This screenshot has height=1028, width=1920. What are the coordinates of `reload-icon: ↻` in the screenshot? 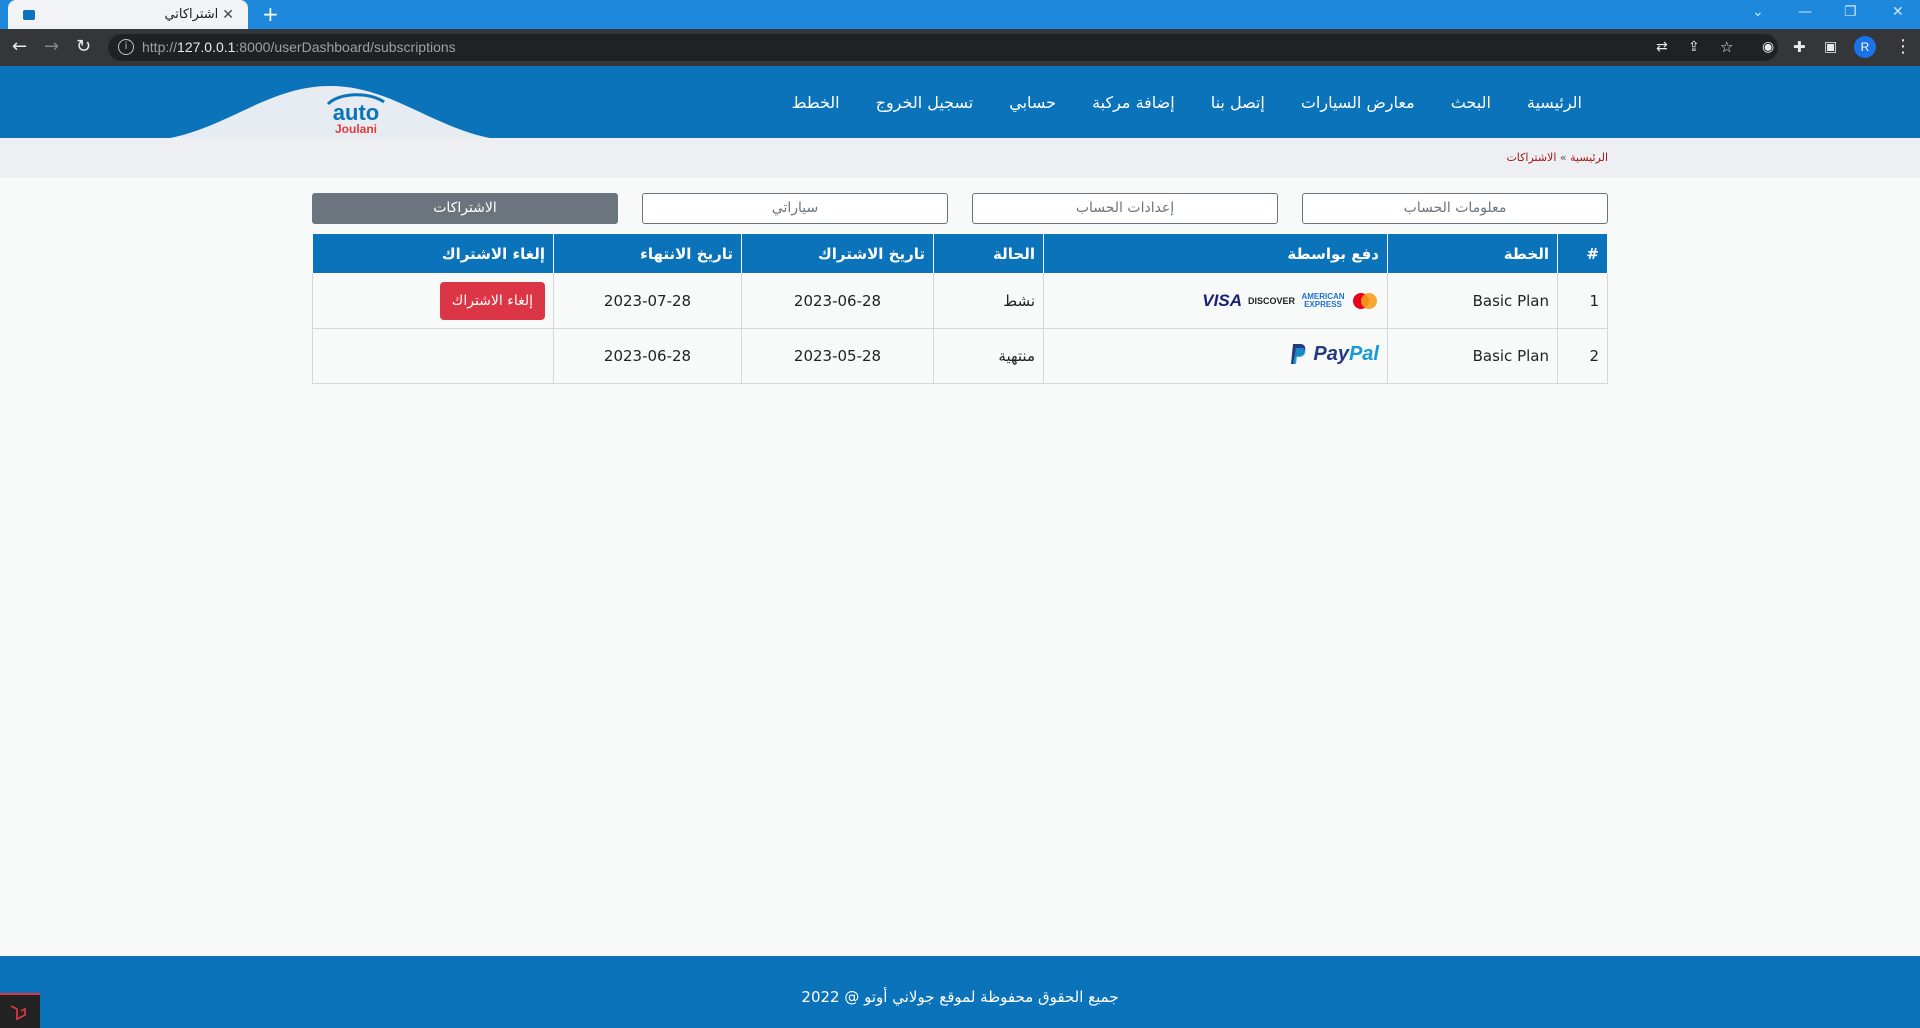 It's located at (83, 47).